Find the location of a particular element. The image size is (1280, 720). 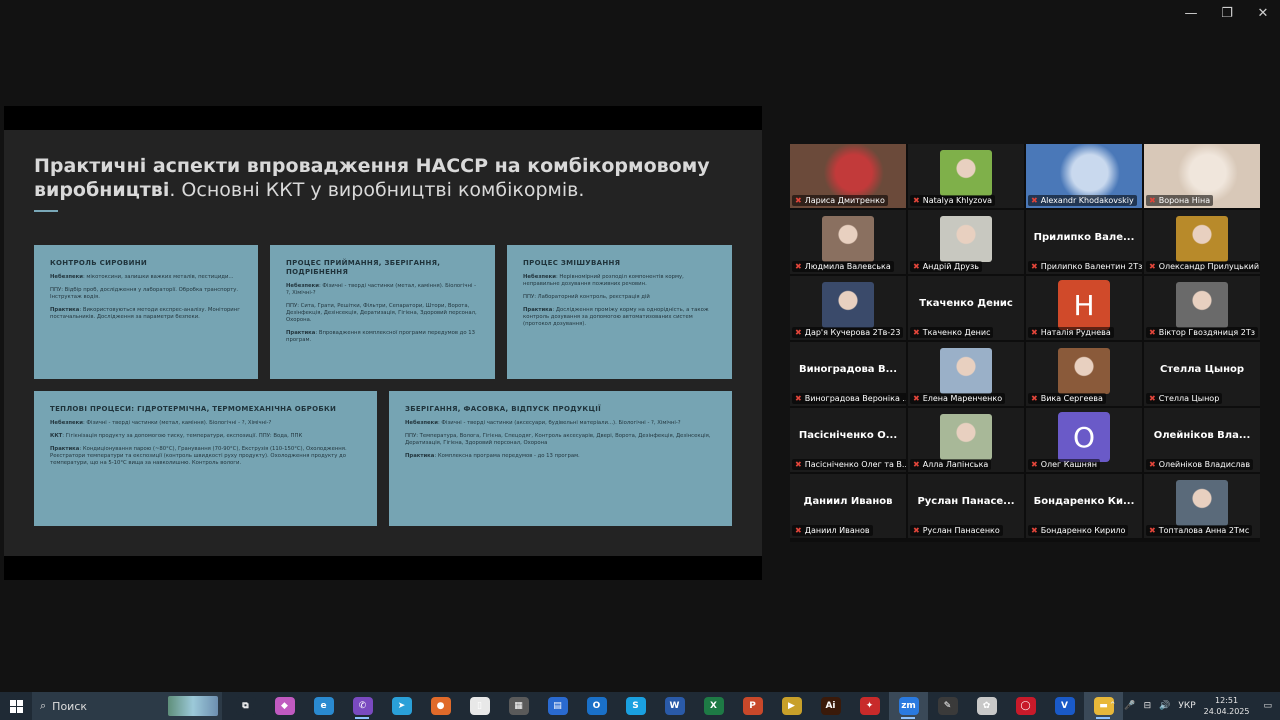

participant-tile: ✖ Лариса Дмитренко is located at coordinates (848, 176).